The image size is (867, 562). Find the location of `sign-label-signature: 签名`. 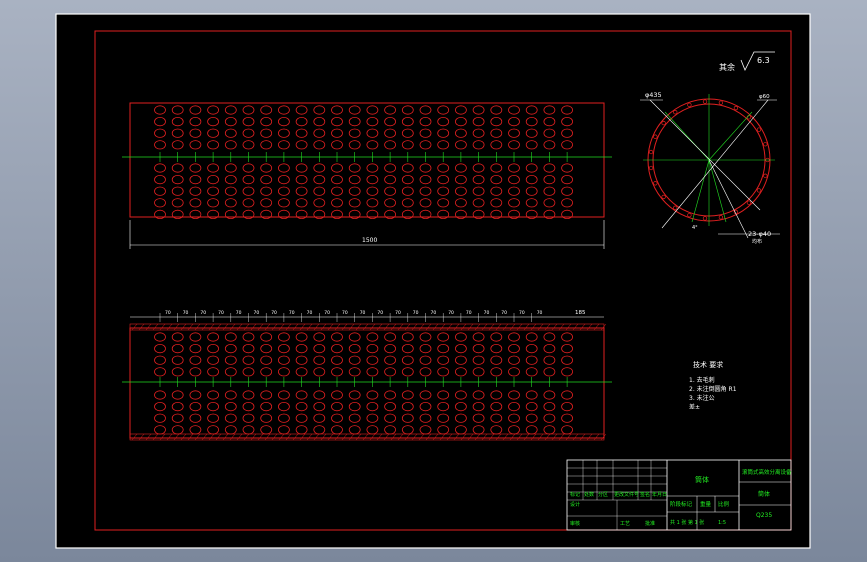

sign-label-signature: 签名 is located at coordinates (645, 494).